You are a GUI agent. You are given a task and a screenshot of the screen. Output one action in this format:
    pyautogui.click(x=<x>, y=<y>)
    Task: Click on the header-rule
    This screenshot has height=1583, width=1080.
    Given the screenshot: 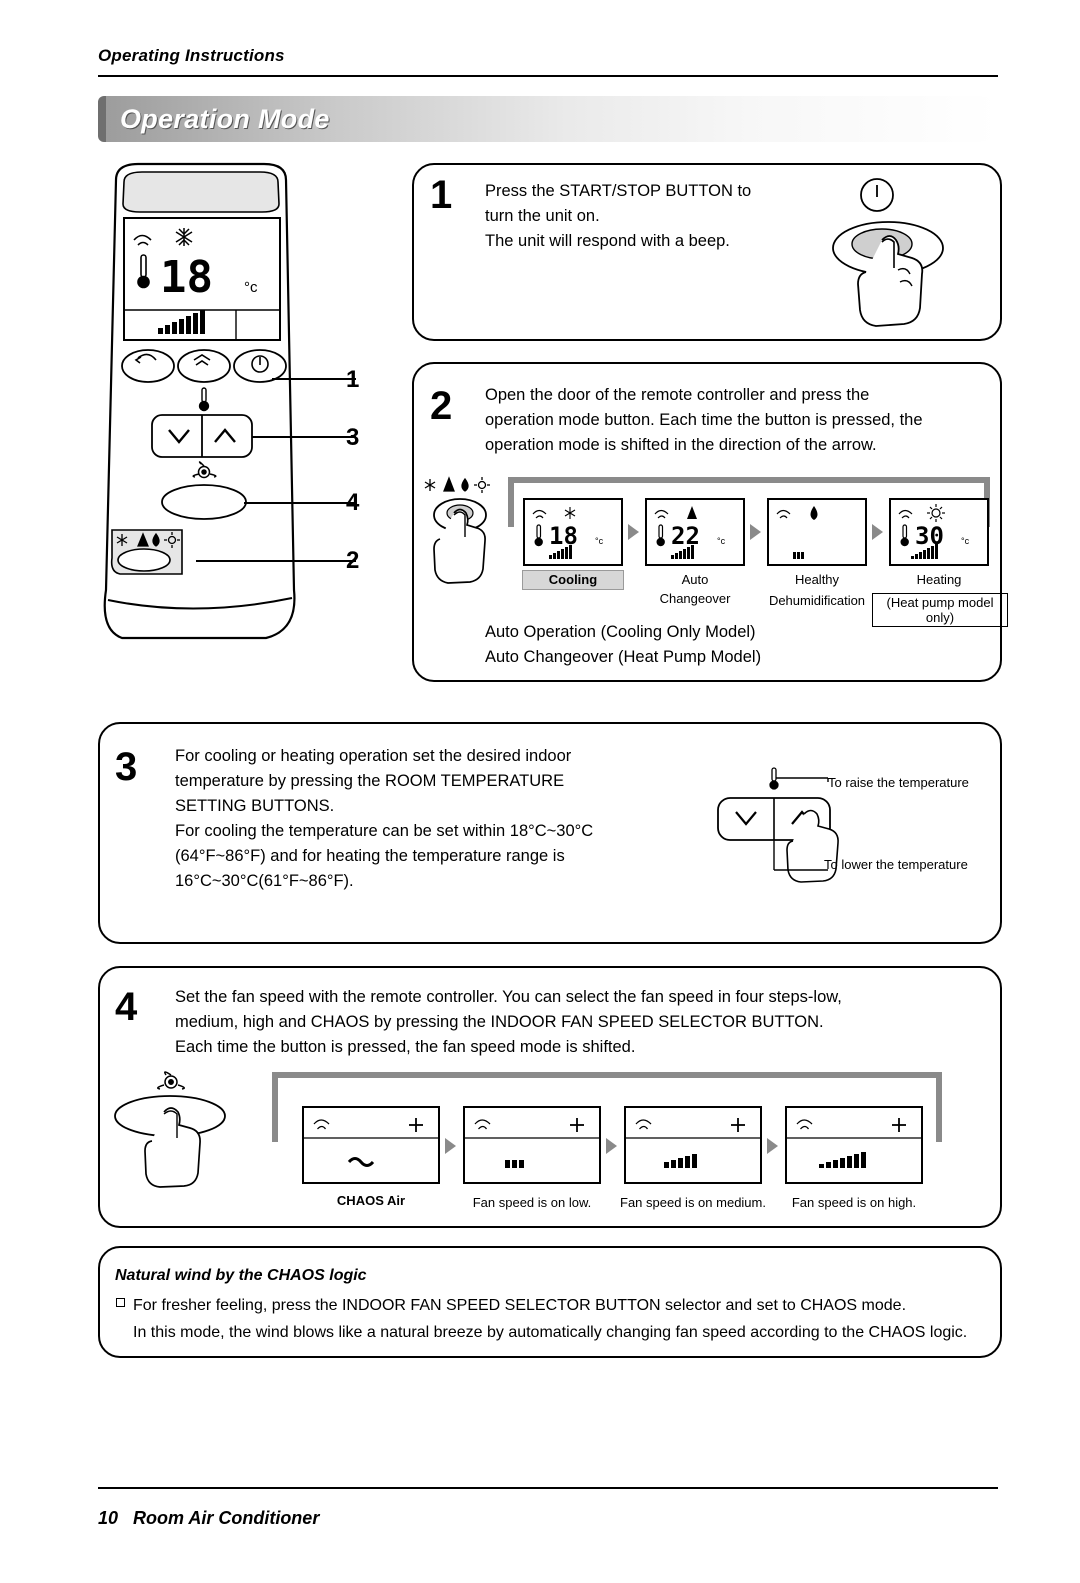 What is the action you would take?
    pyautogui.click(x=548, y=76)
    